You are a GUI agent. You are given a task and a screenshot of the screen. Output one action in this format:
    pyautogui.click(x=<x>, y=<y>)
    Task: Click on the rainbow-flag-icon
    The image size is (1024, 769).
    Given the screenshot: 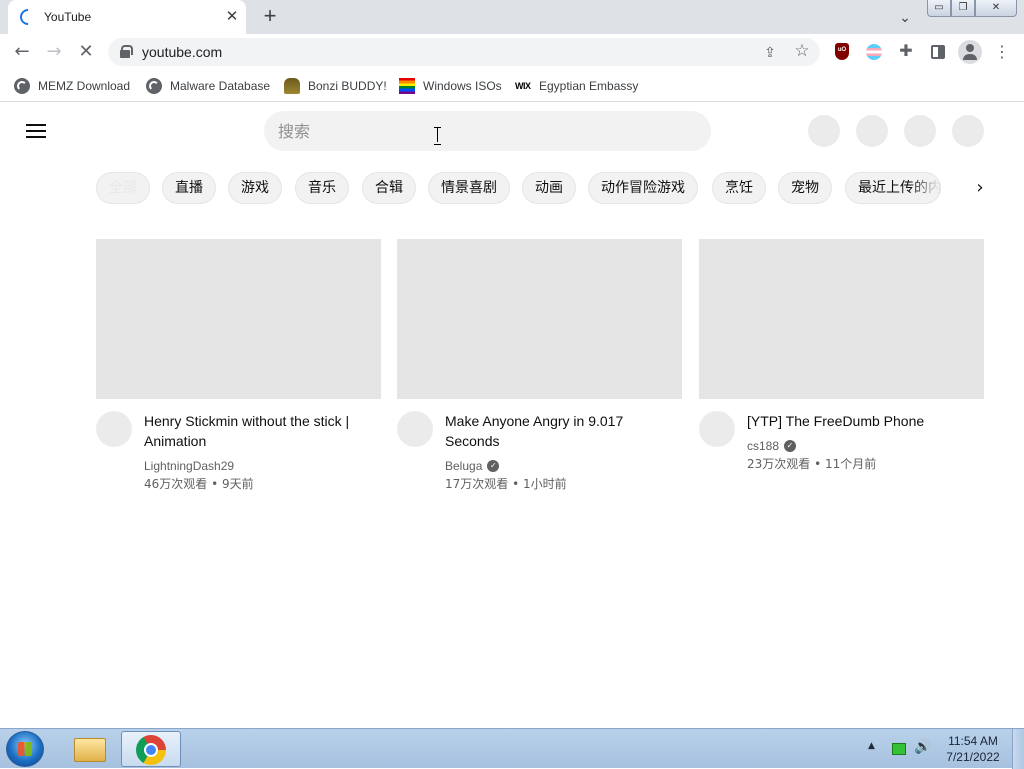 What is the action you would take?
    pyautogui.click(x=407, y=86)
    